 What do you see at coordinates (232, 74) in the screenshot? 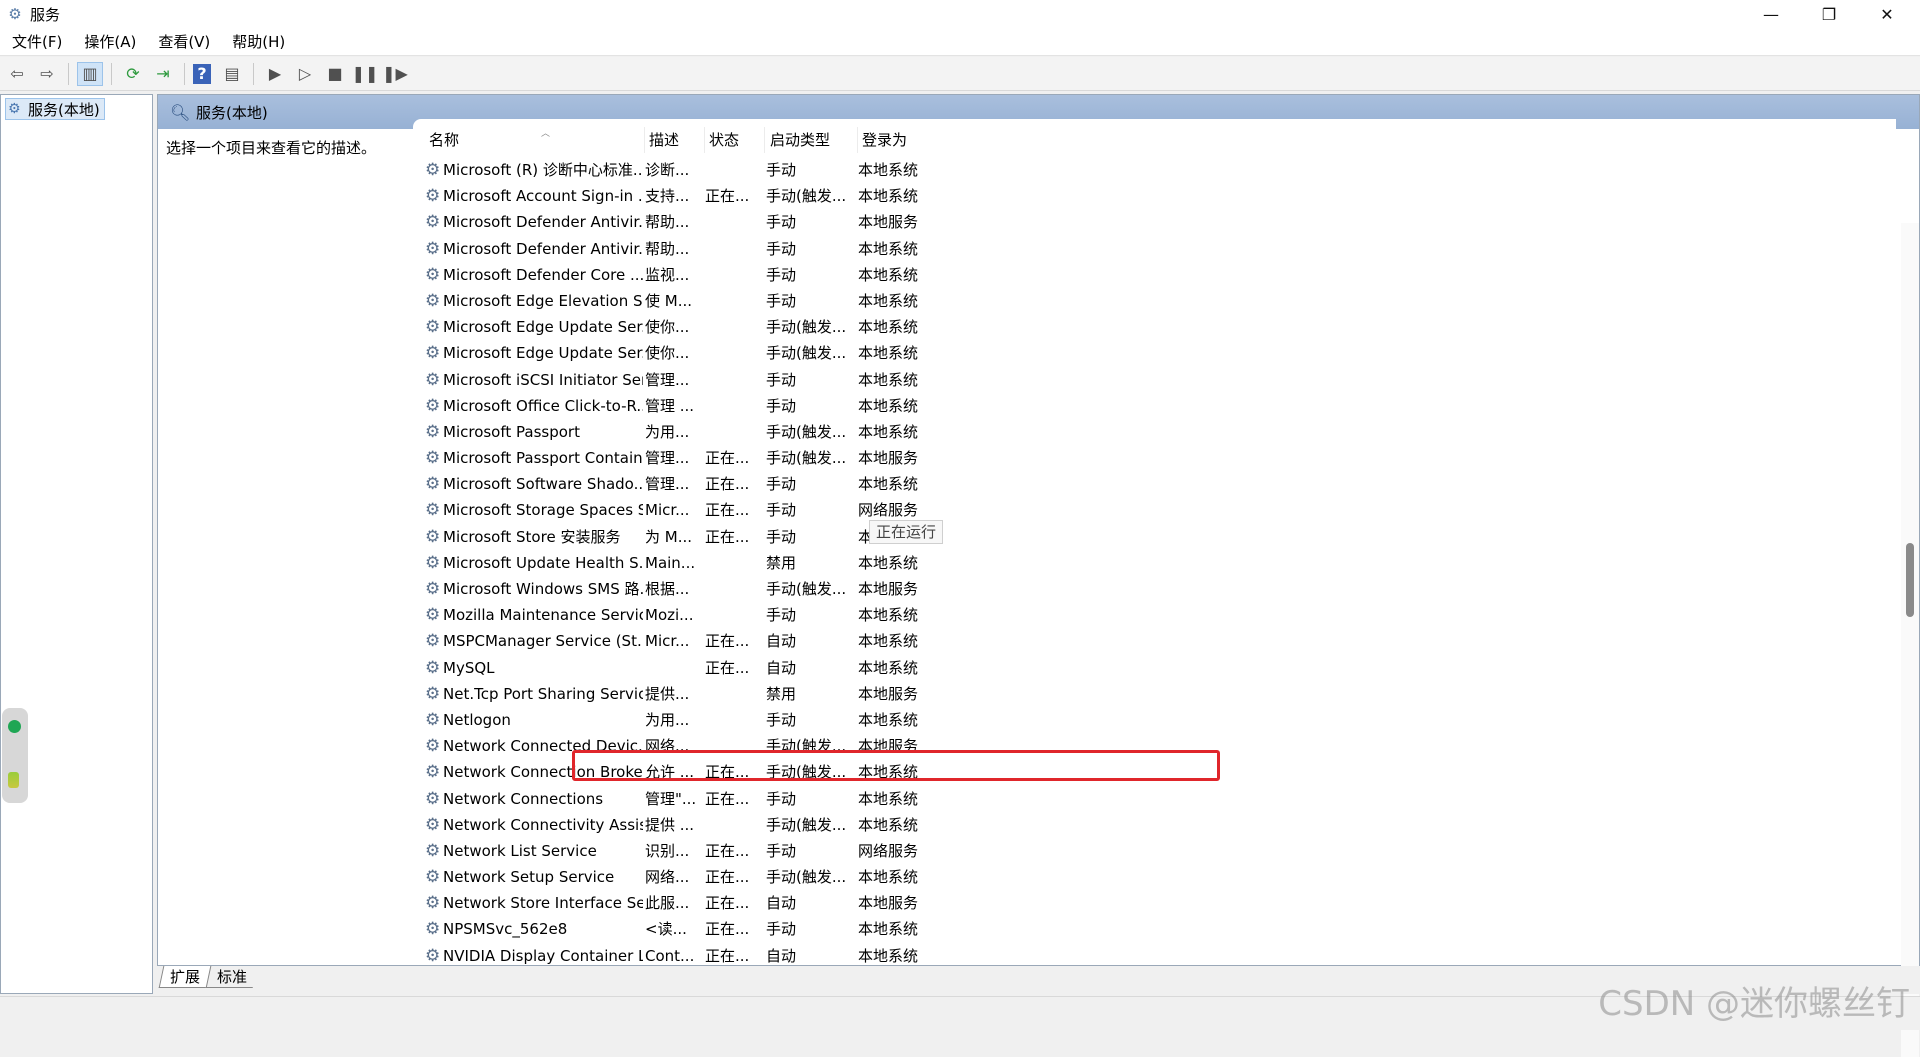
I see `properties-icon: ▤` at bounding box center [232, 74].